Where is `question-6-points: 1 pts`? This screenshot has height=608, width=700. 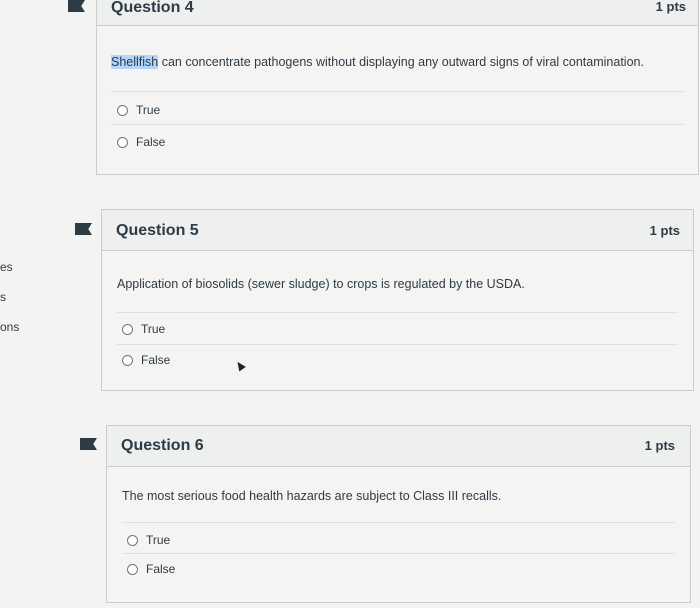
question-6-points: 1 pts is located at coordinates (659, 445).